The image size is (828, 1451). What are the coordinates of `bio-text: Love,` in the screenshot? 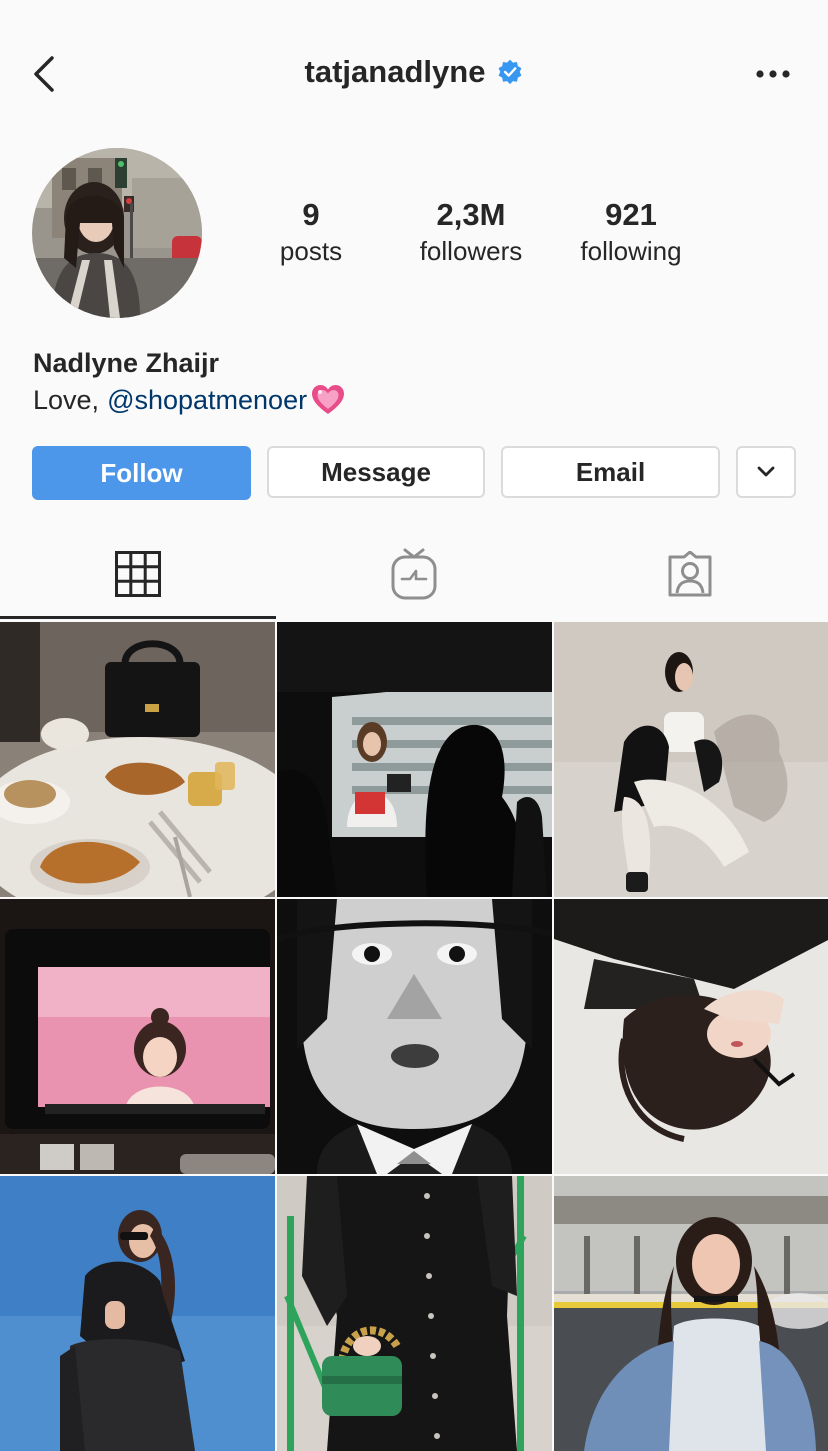 It's located at (66, 399).